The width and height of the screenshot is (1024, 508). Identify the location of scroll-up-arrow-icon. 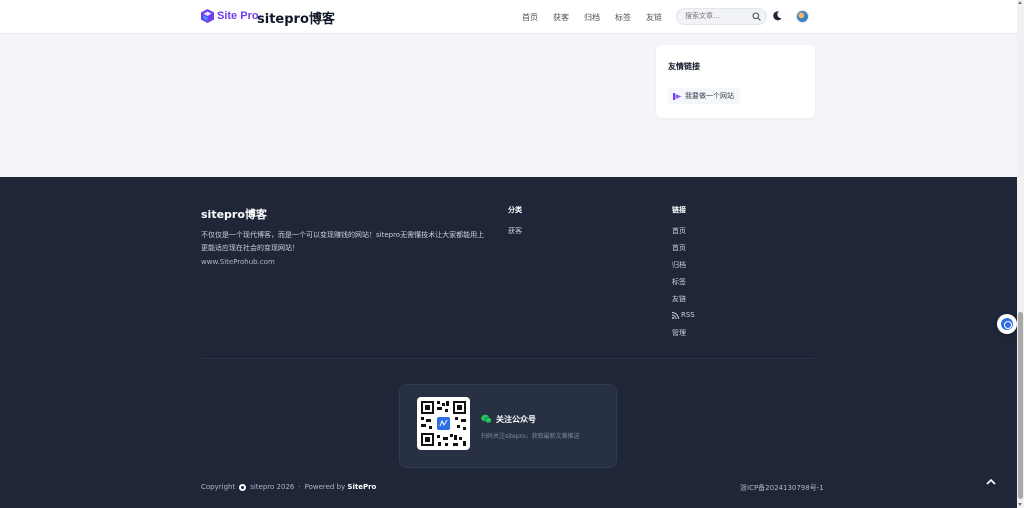
(1020, 2).